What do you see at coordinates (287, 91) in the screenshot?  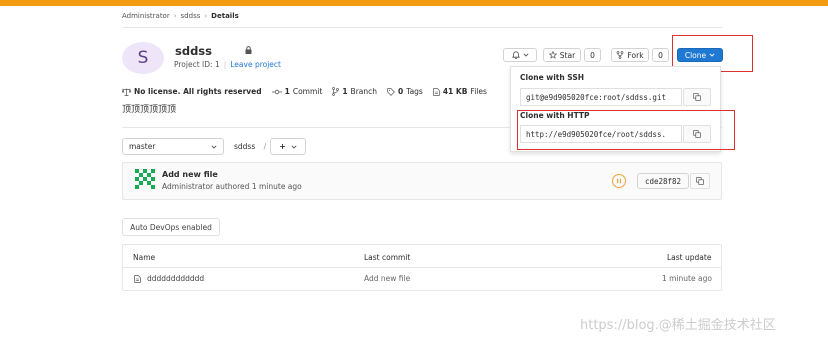 I see `commits-count: 1` at bounding box center [287, 91].